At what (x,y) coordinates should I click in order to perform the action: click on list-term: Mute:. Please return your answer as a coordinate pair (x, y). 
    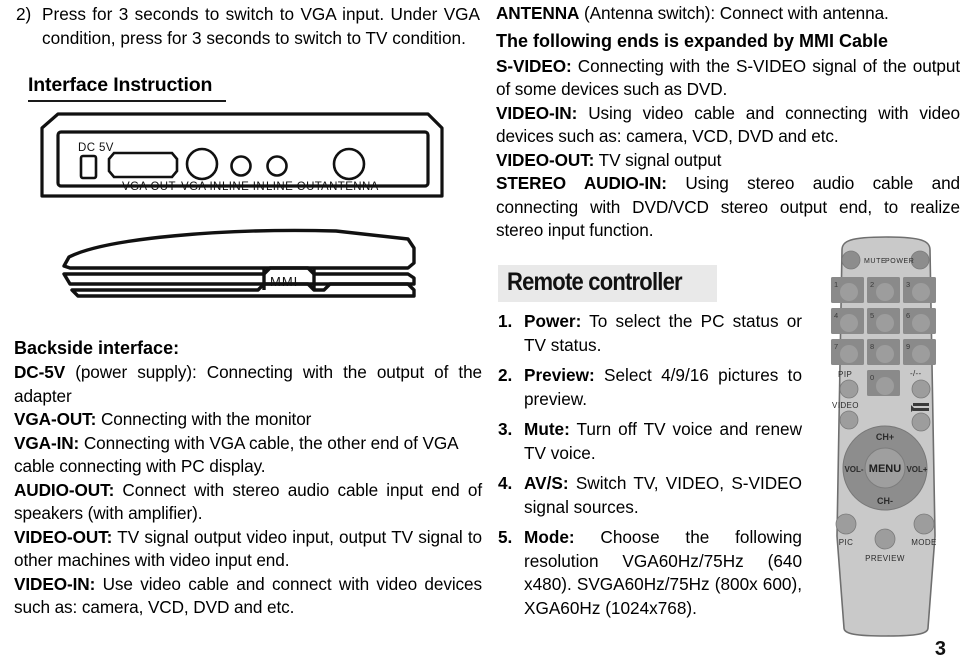
    Looking at the image, I should click on (547, 429).